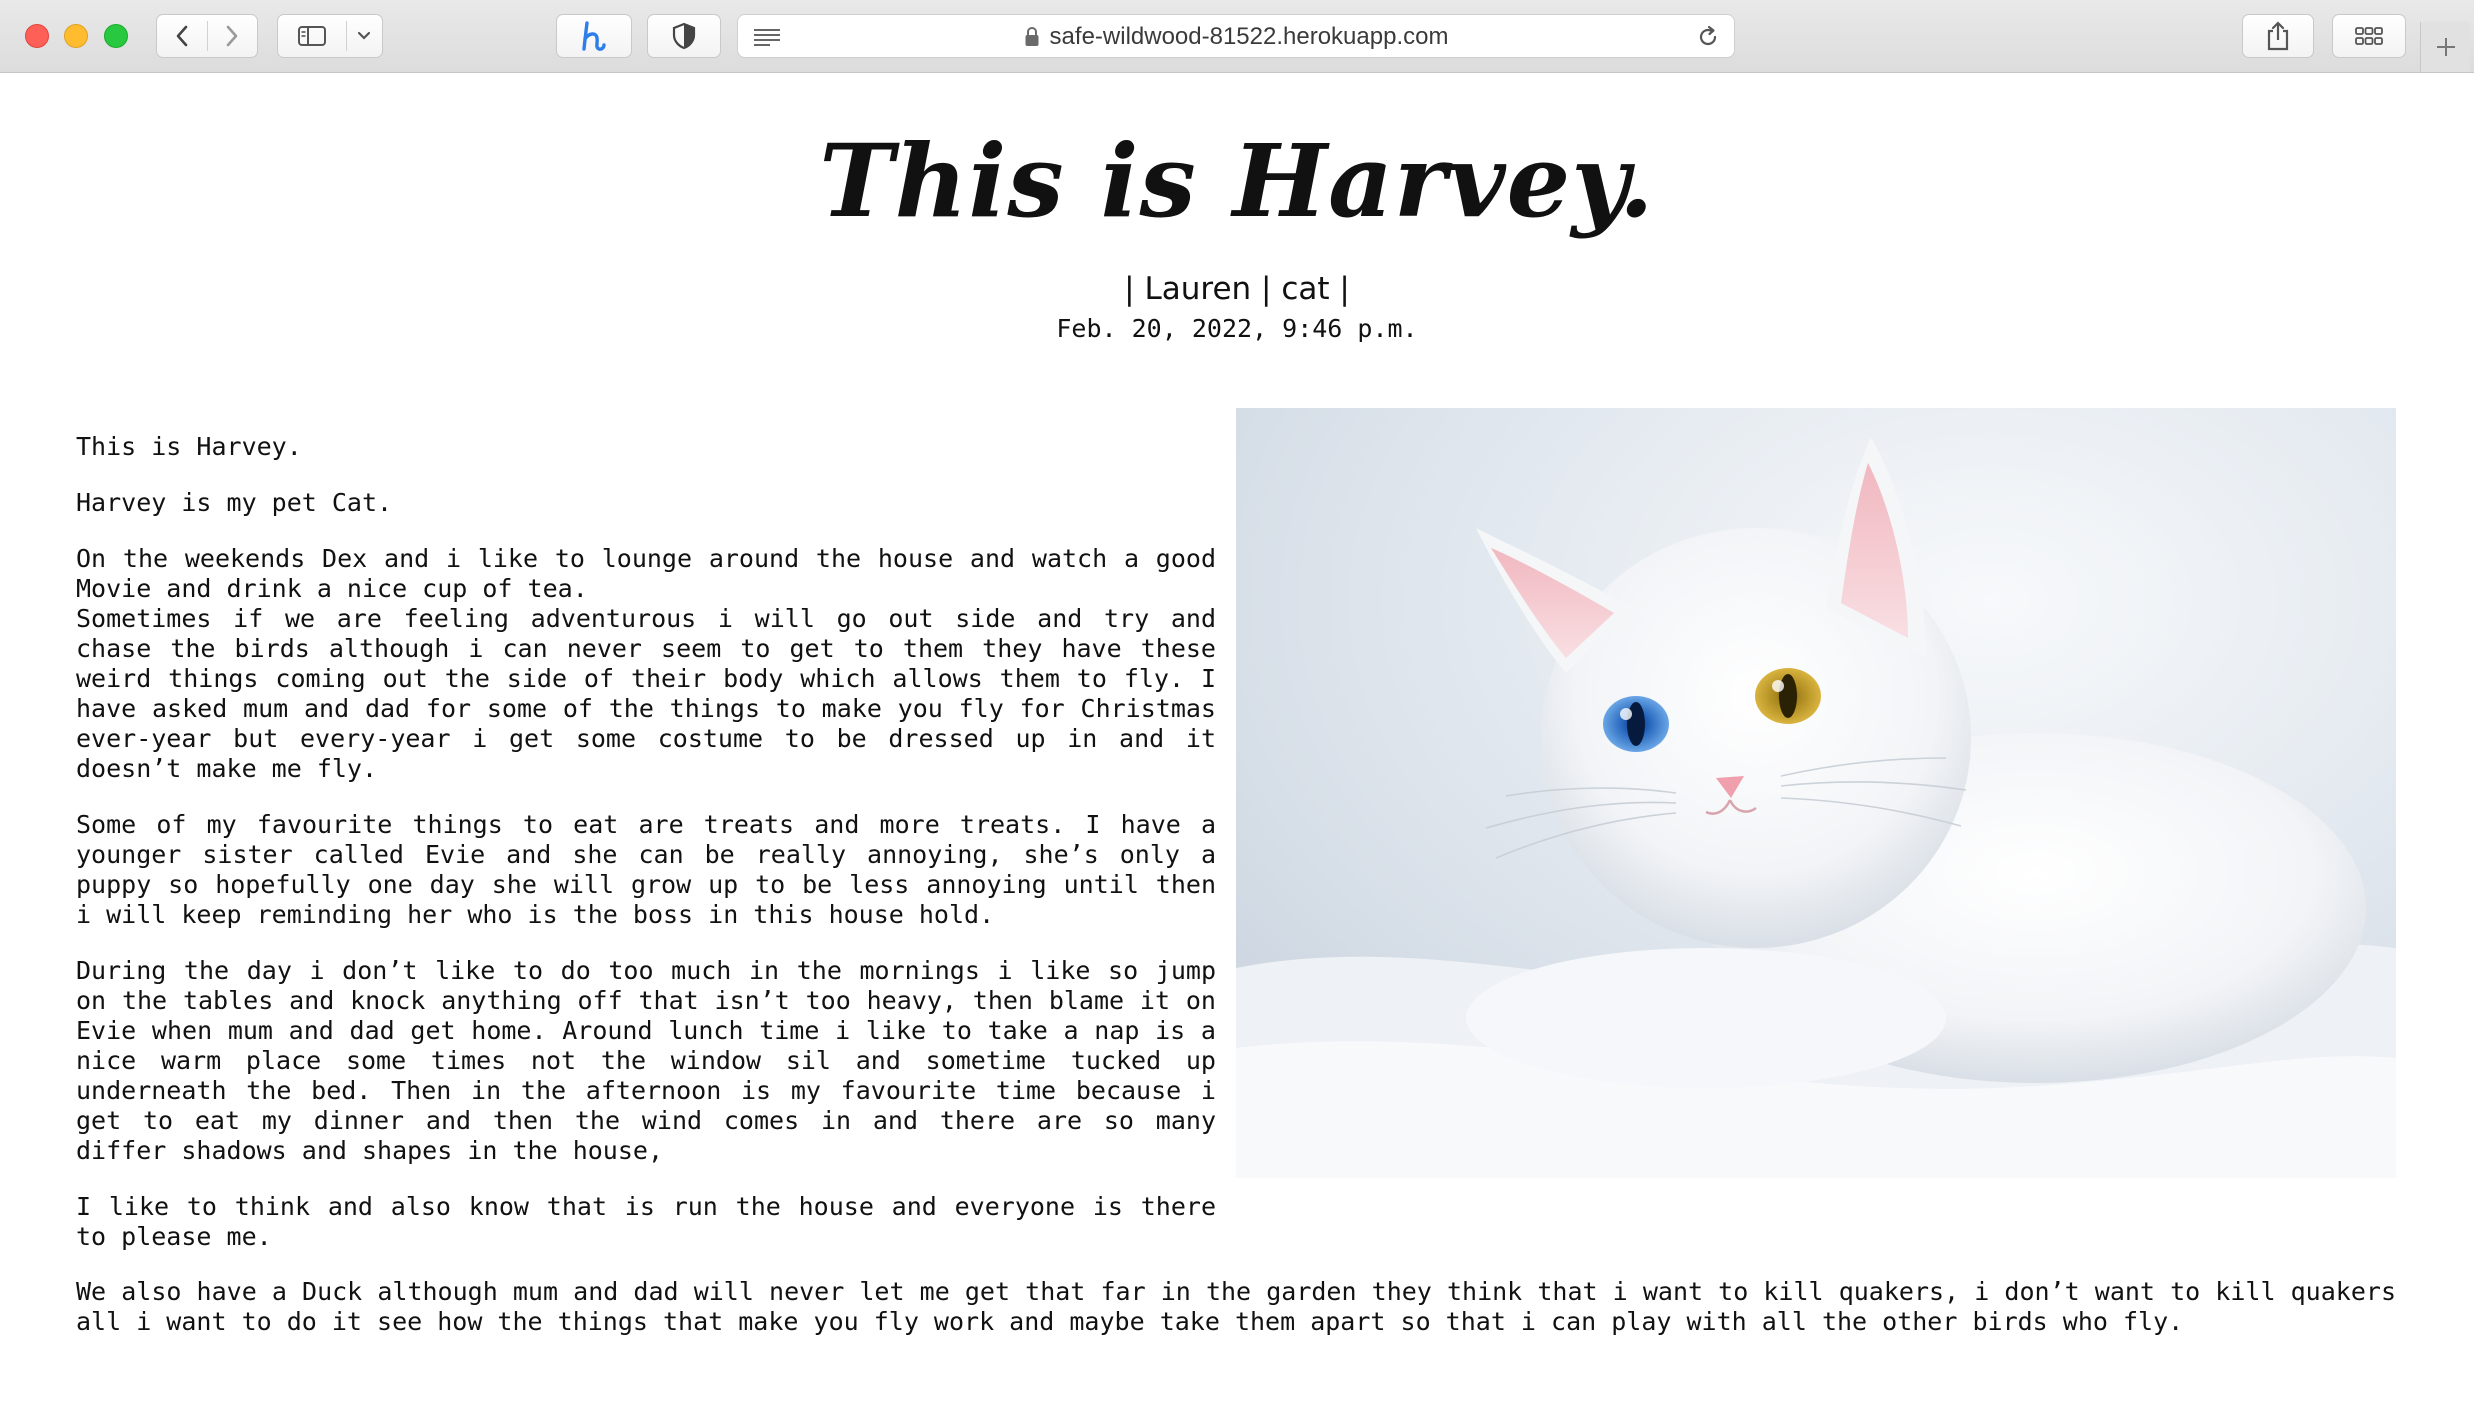 This screenshot has height=1422, width=2474. What do you see at coordinates (76, 36) in the screenshot?
I see `minimize-window-button` at bounding box center [76, 36].